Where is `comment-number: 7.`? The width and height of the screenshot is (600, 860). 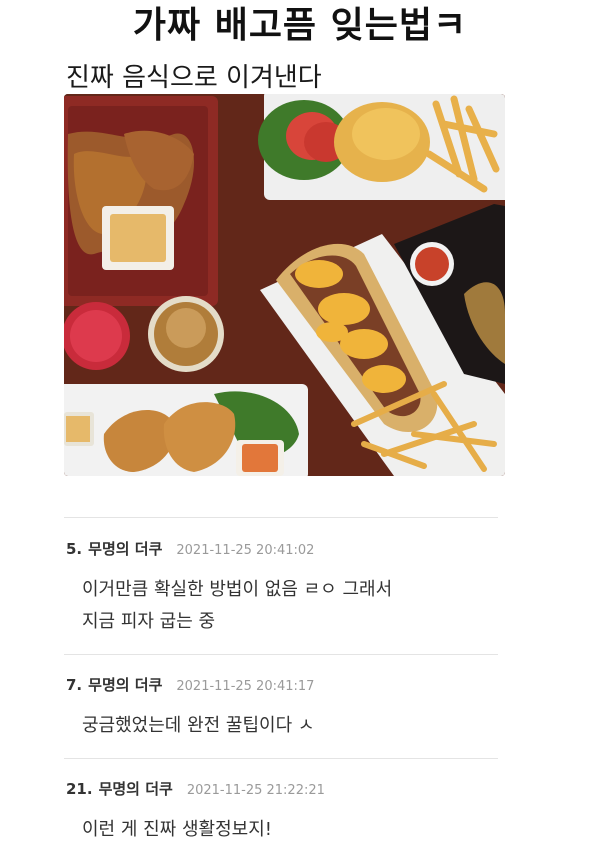
comment-number: 7. is located at coordinates (74, 685).